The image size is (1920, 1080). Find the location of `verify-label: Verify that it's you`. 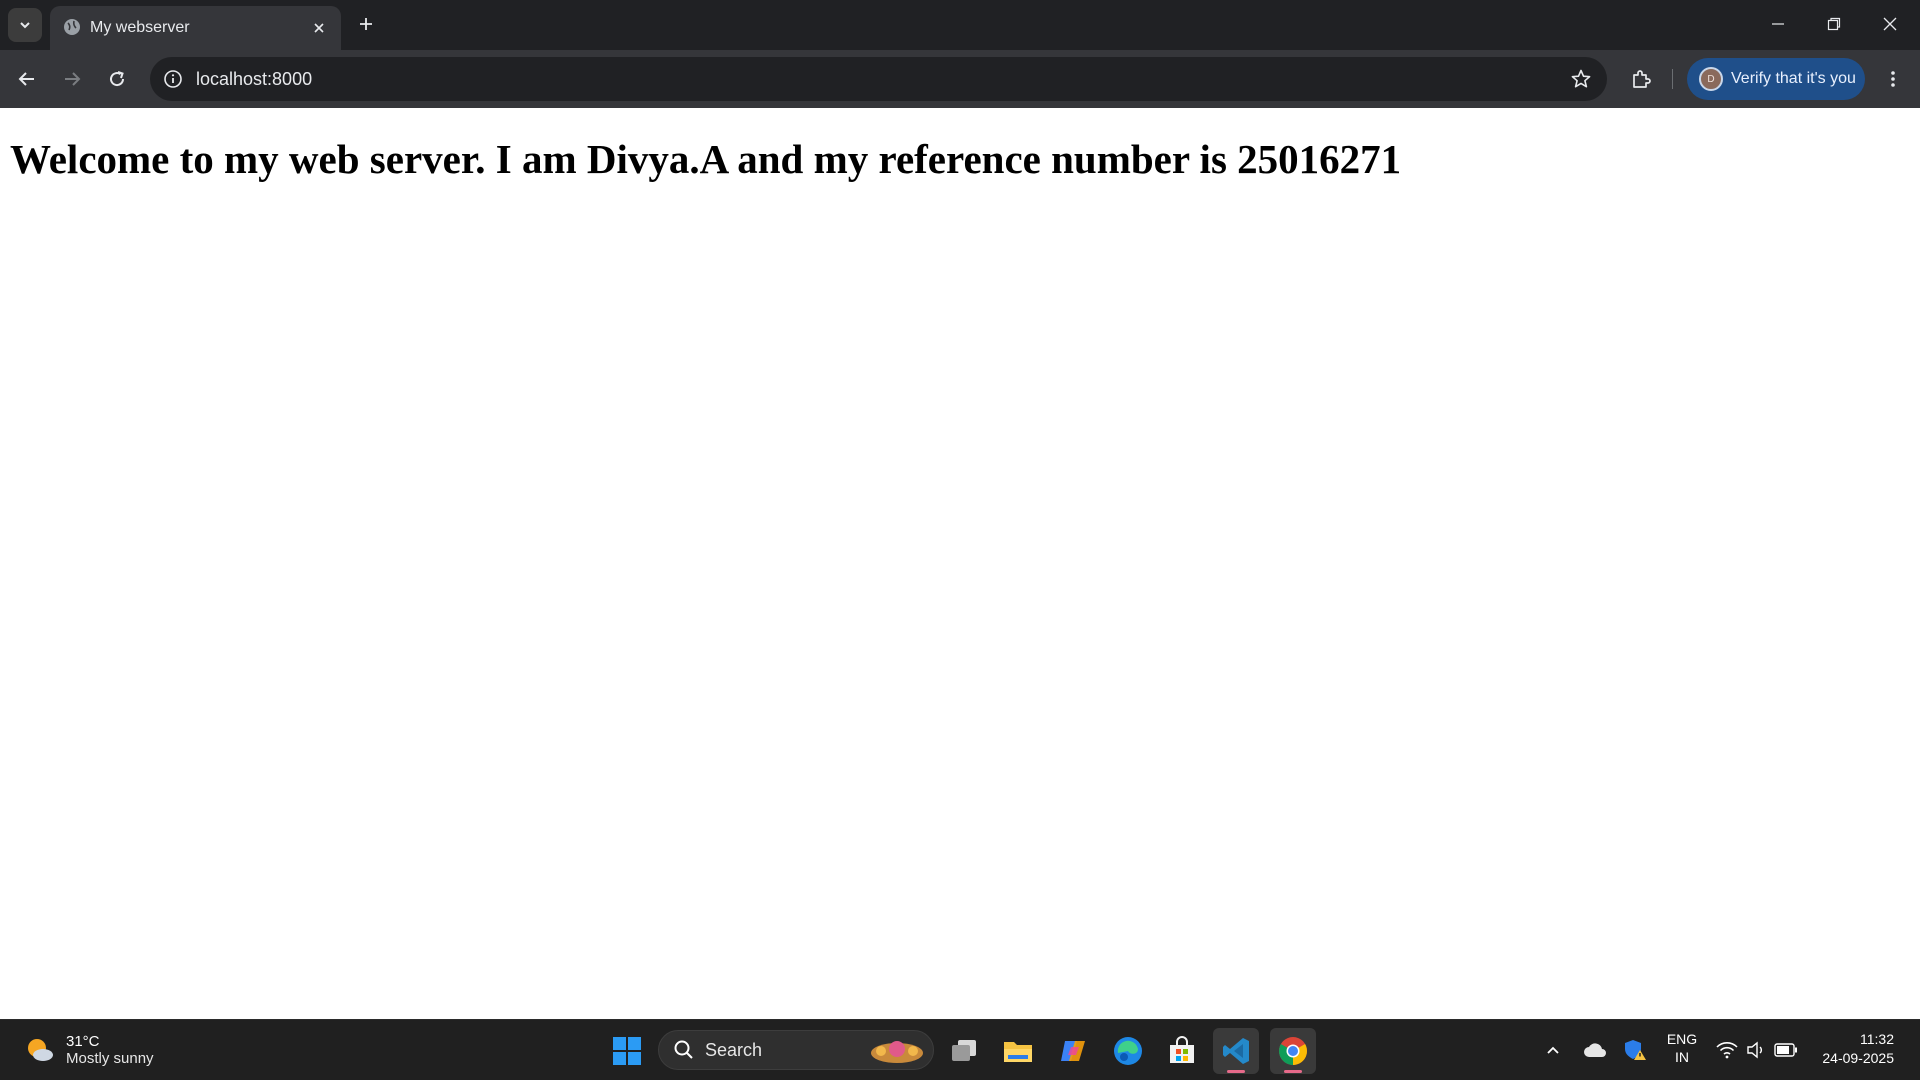

verify-label: Verify that it's you is located at coordinates (1793, 78).